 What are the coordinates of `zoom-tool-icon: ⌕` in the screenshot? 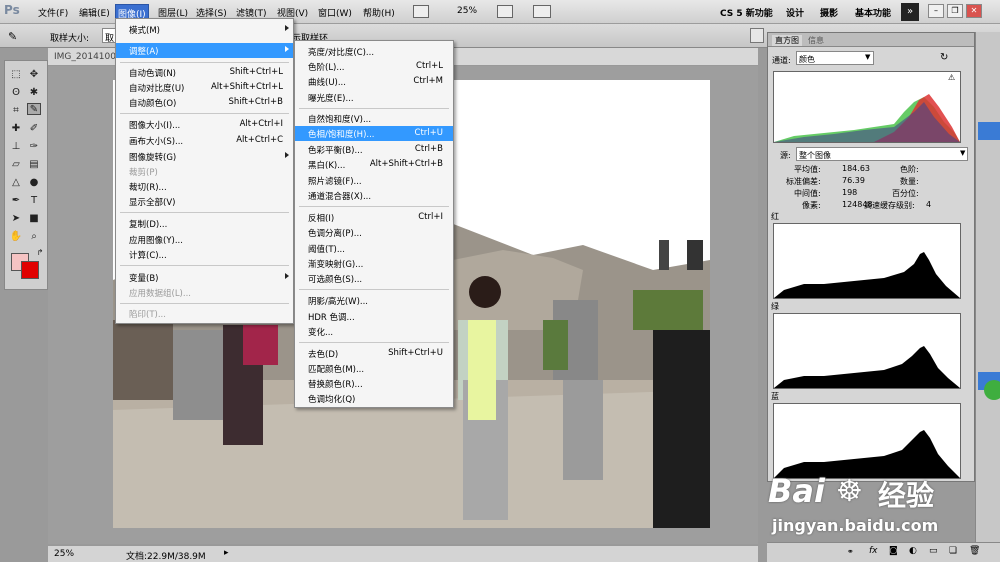 It's located at (34, 237).